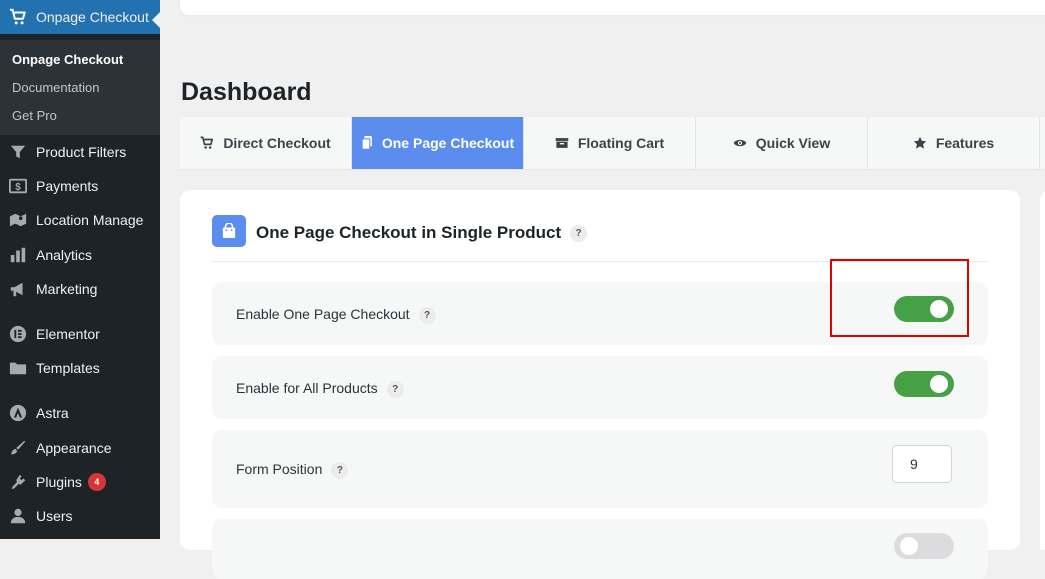 This screenshot has height=579, width=1045. I want to click on submenu-documentation: Documentation, so click(55, 87).